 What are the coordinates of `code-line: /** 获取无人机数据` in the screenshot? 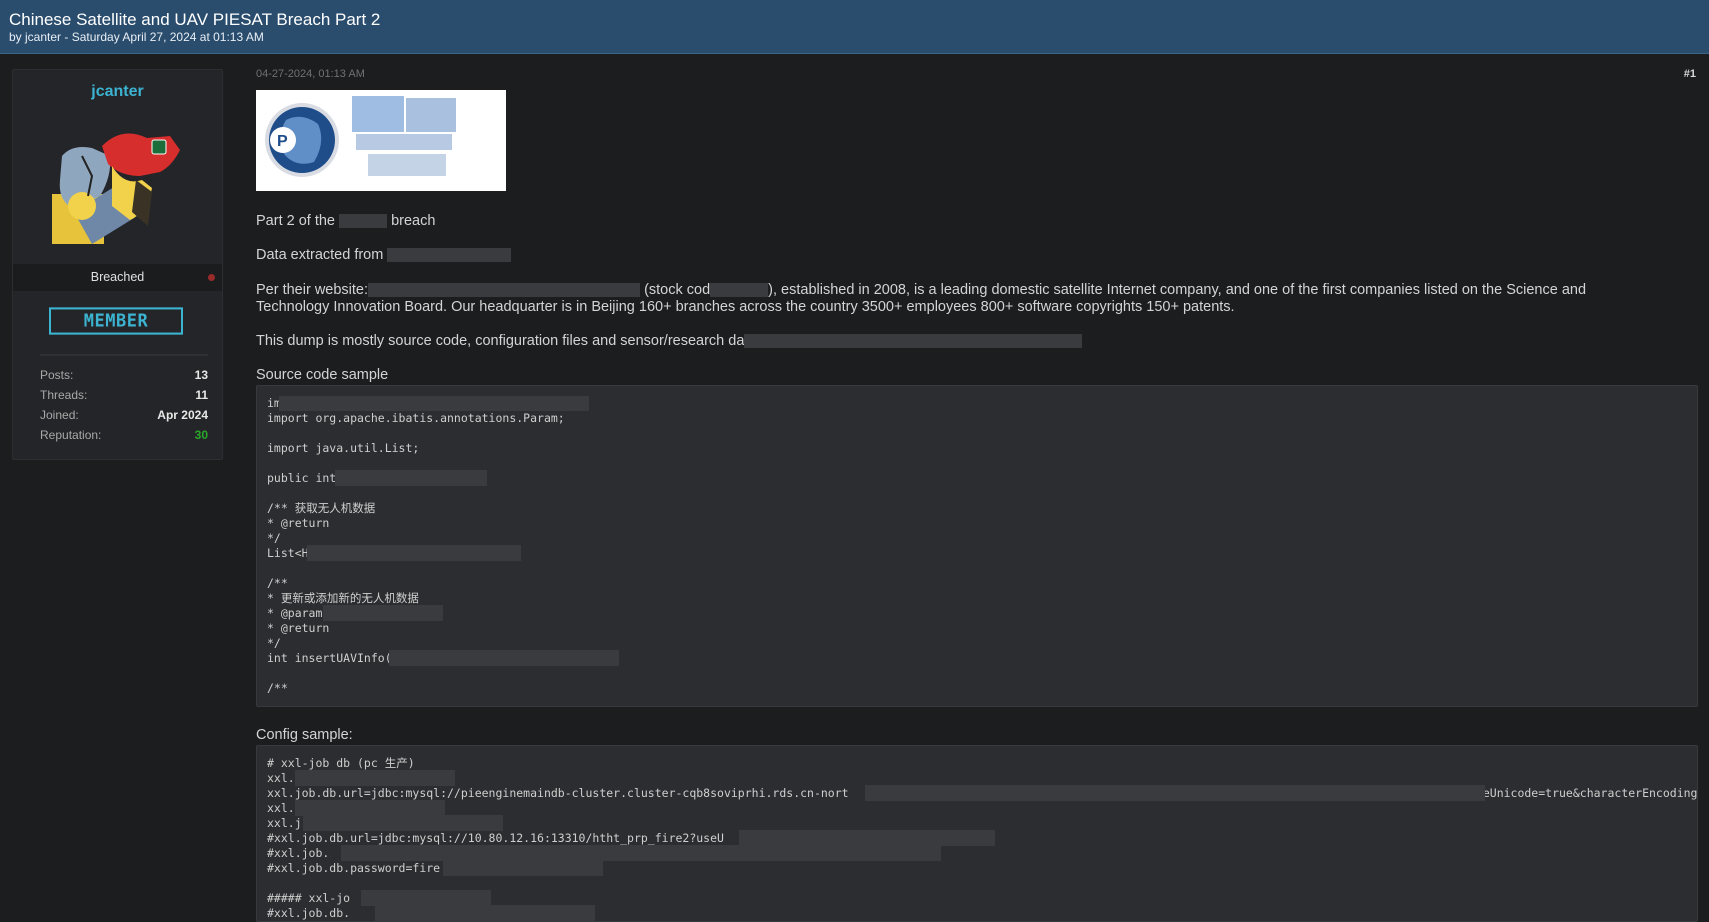 It's located at (321, 508).